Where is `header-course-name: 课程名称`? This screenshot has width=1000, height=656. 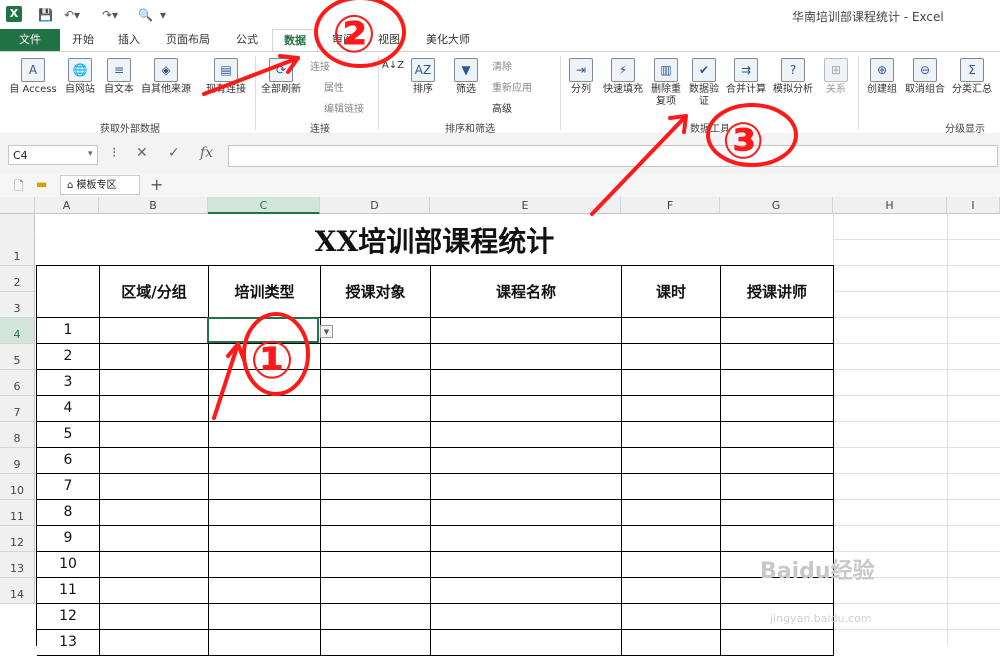 header-course-name: 课程名称 is located at coordinates (526, 292).